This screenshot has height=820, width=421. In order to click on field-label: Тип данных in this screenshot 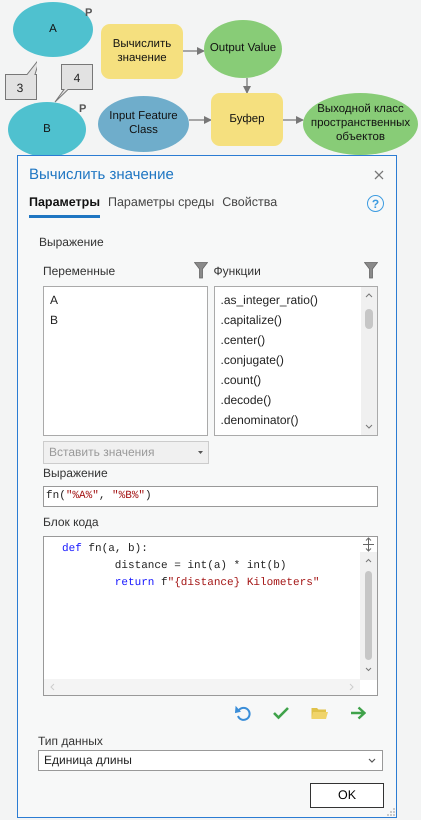, I will do `click(71, 741)`.